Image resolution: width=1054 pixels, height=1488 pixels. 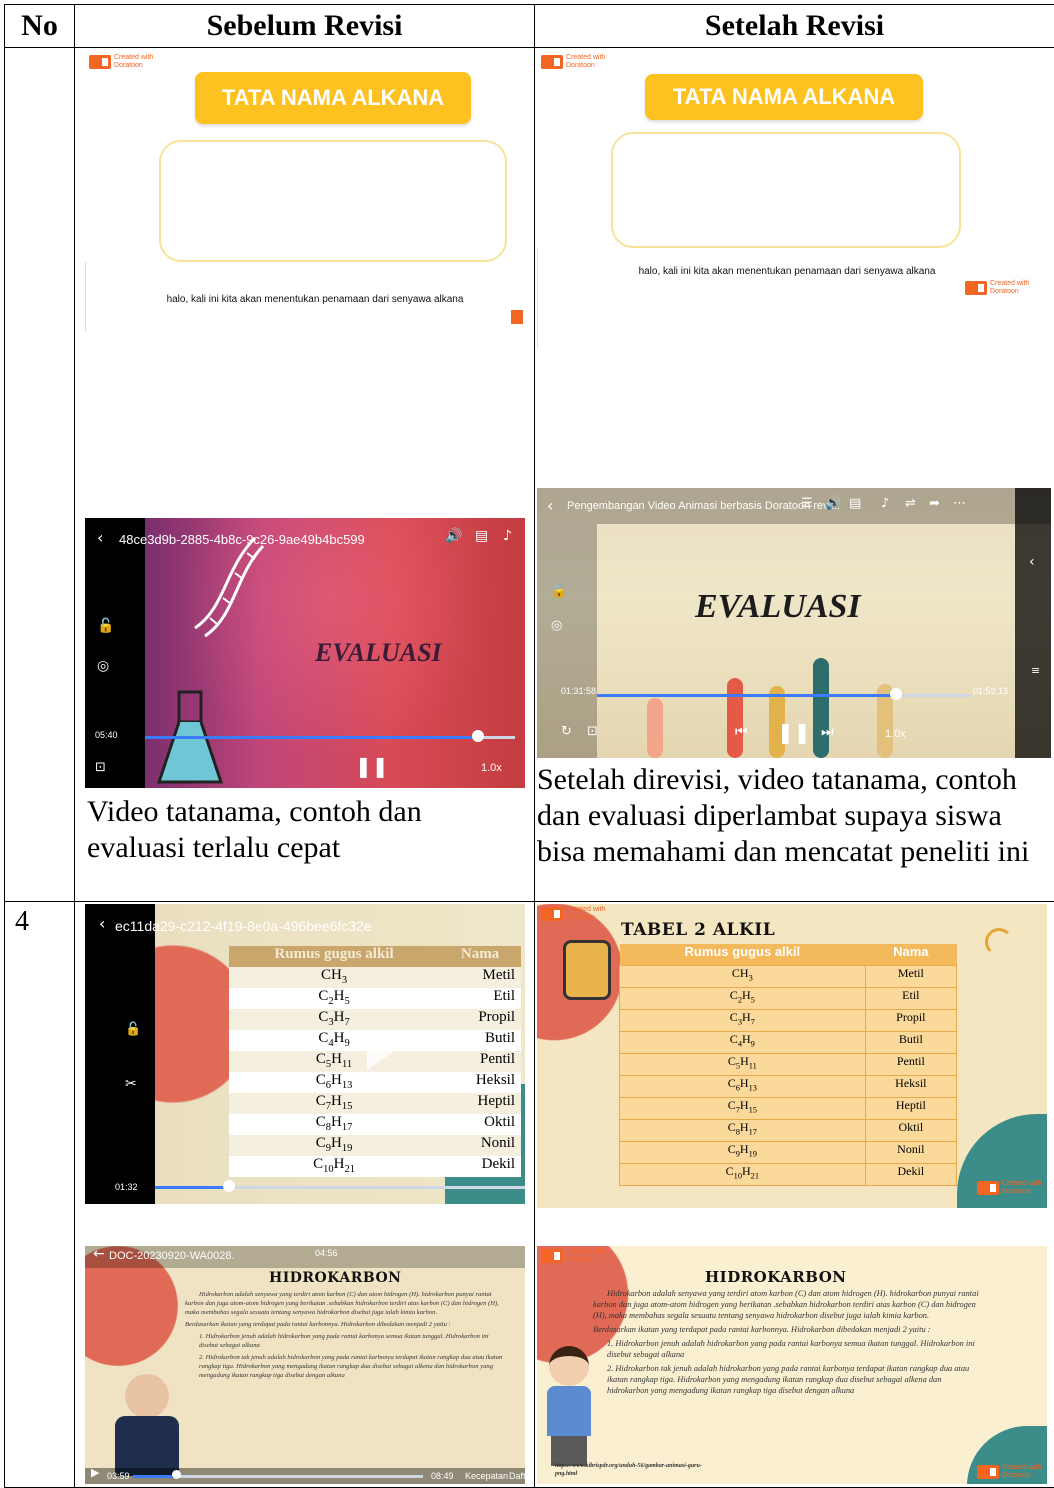 I want to click on next-button: ⏭, so click(x=827, y=732).